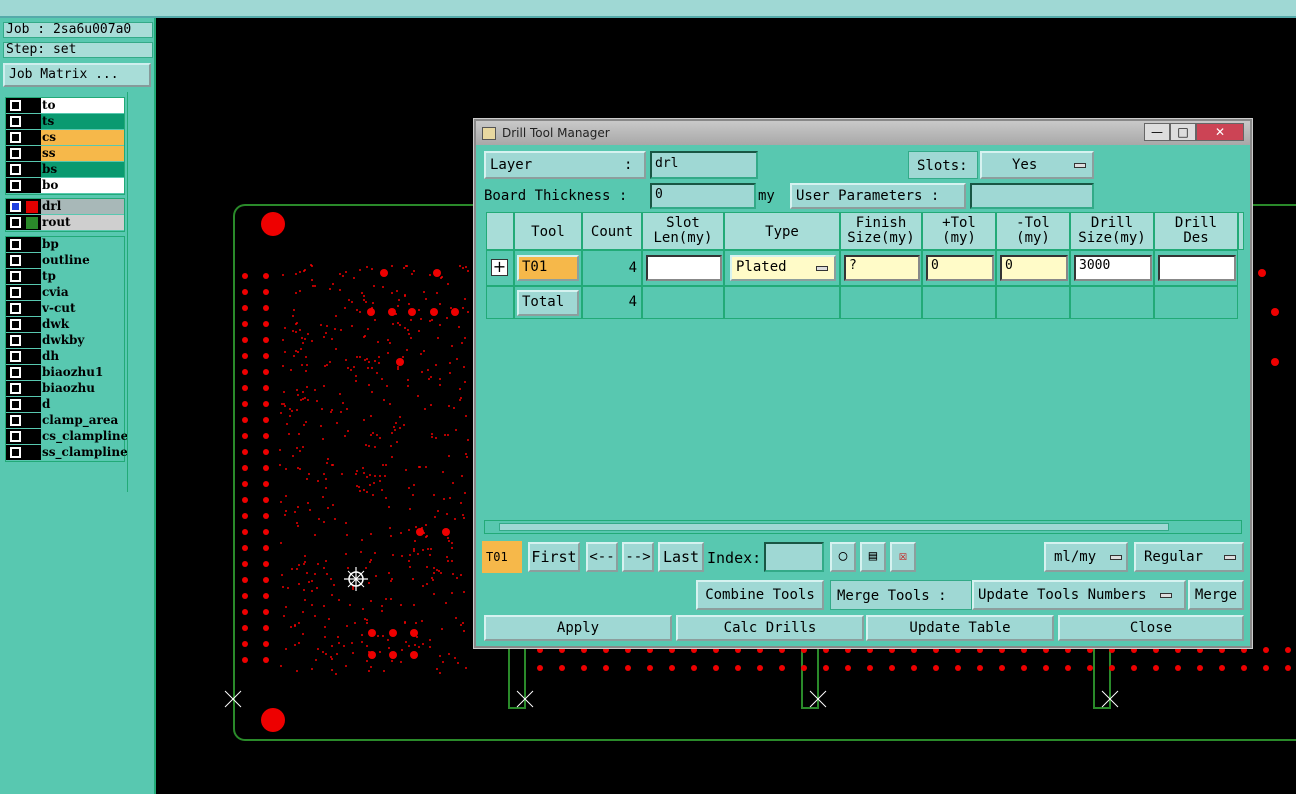 This screenshot has width=1296, height=794. I want to click on layer-row-ss_clampline: ss_clampline, so click(67, 453).